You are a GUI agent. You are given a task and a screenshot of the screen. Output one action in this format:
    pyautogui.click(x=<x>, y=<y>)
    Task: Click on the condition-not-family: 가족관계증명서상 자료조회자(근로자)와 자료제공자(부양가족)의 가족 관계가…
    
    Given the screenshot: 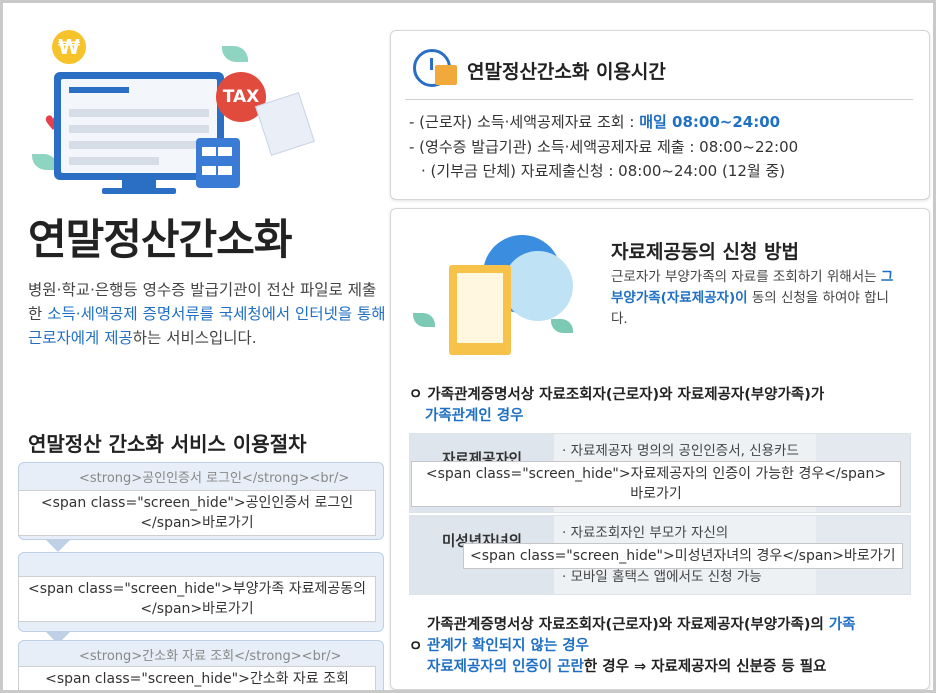 What is the action you would take?
    pyautogui.click(x=641, y=646)
    